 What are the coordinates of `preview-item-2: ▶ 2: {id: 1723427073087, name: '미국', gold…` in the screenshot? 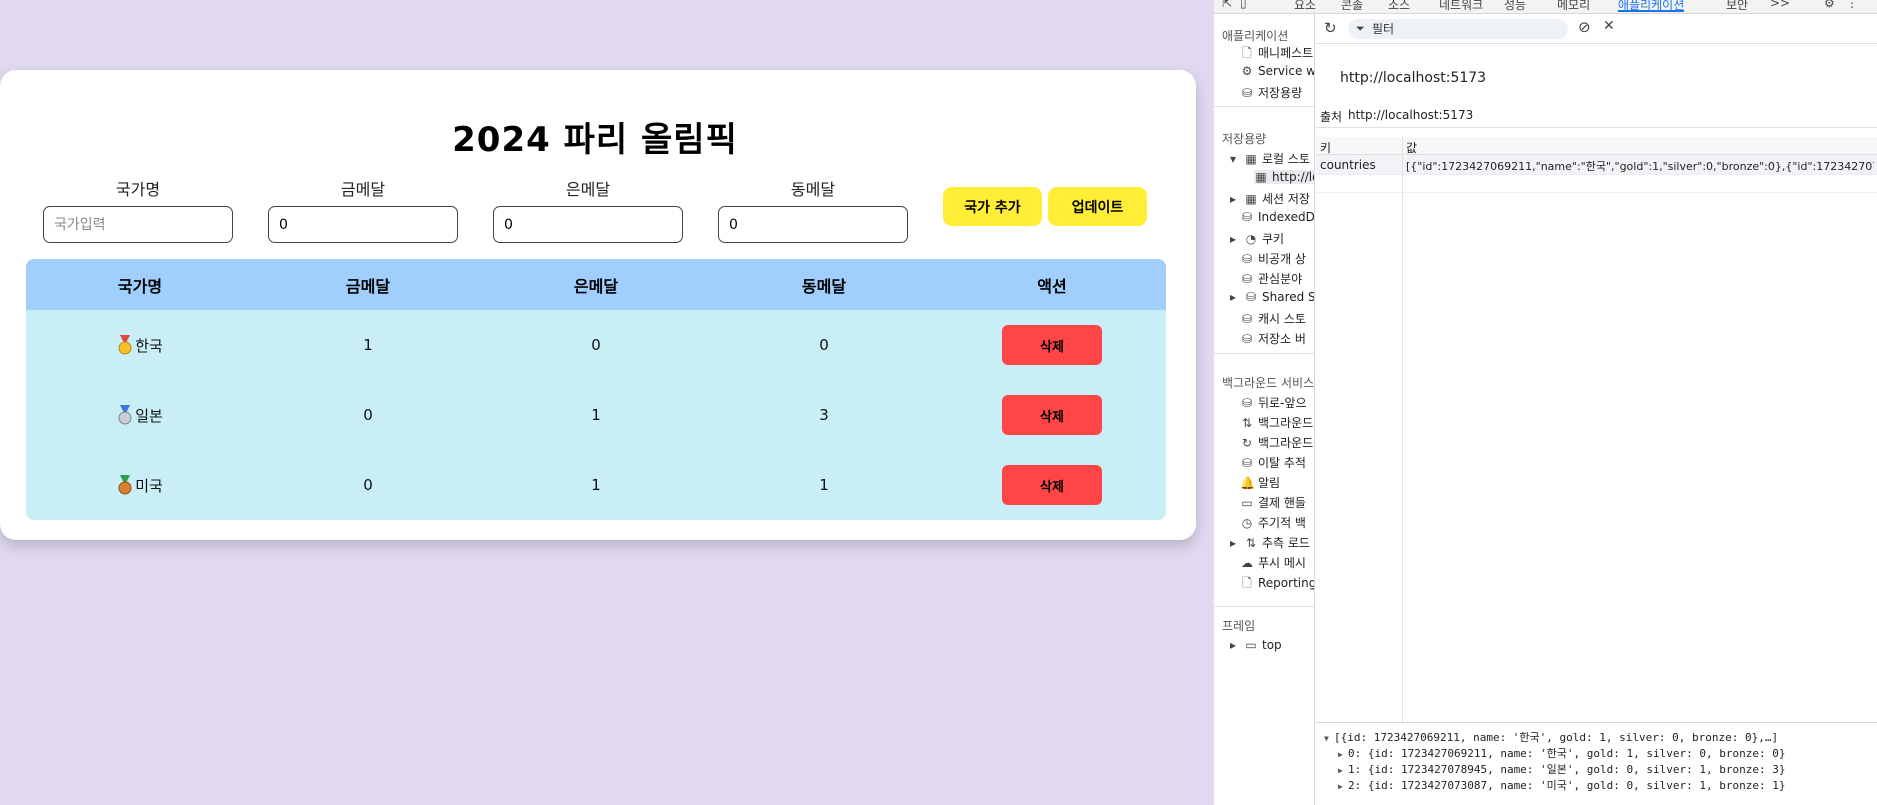 It's located at (1561, 785).